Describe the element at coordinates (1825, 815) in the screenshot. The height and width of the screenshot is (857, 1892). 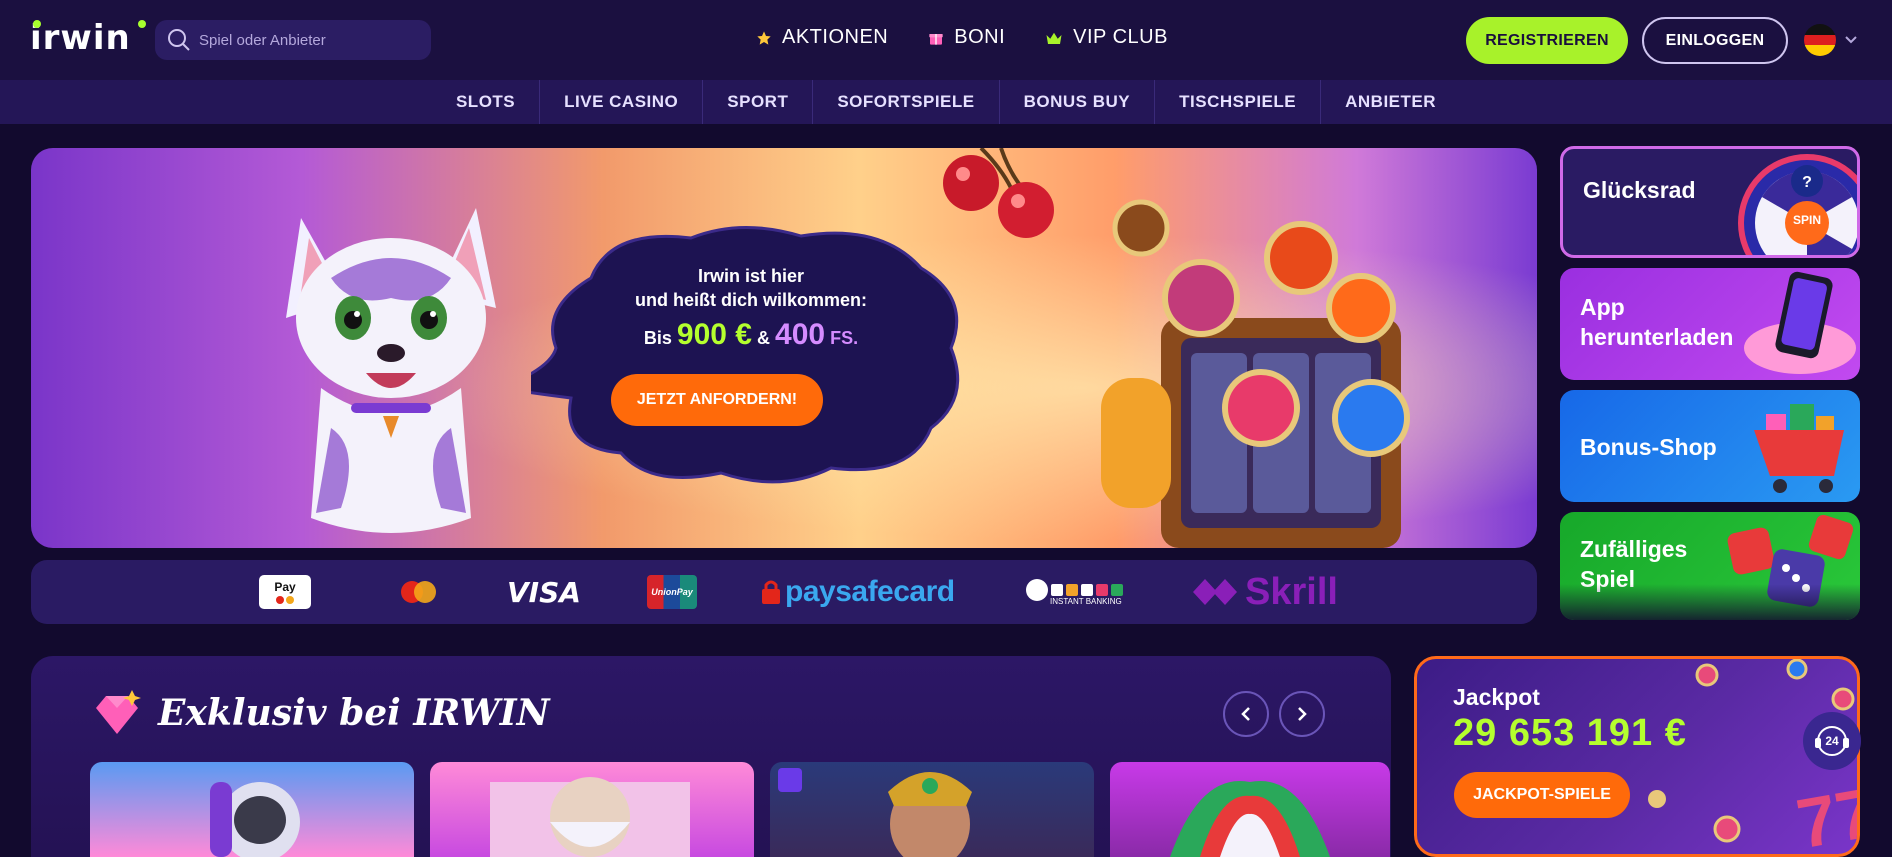
I see `svg-text: 77` at that location.